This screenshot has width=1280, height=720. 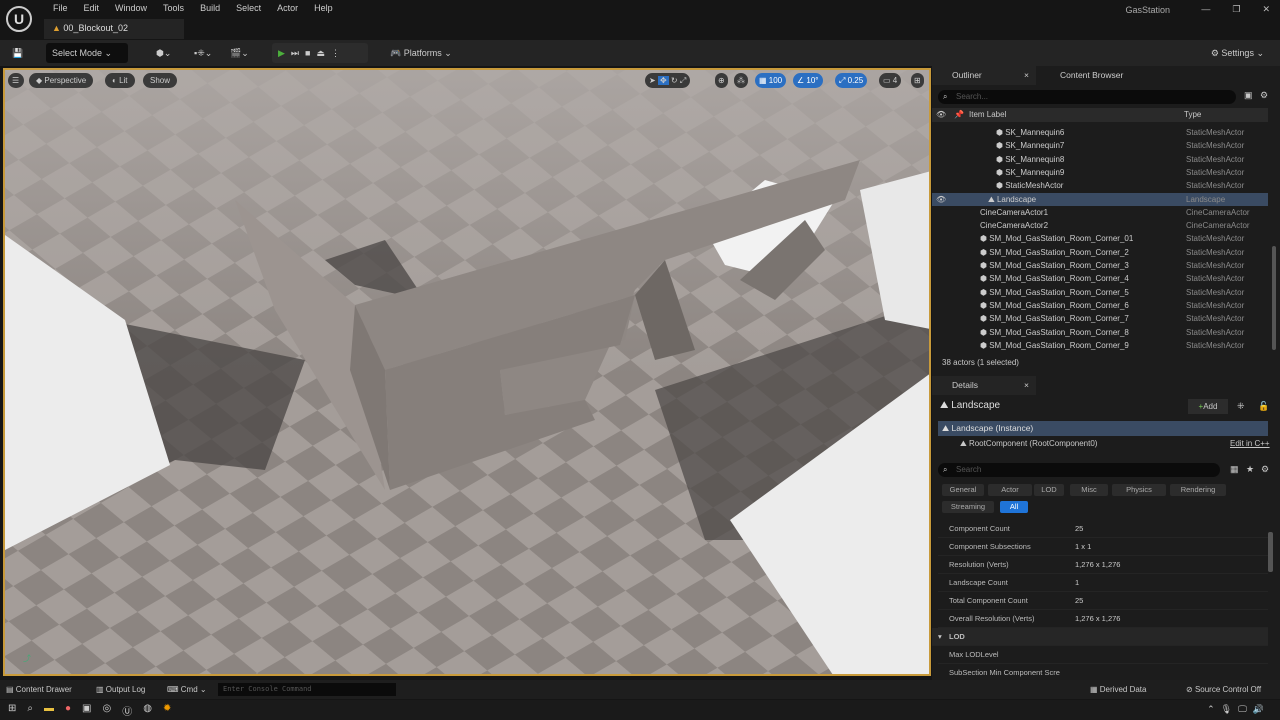 What do you see at coordinates (323, 53) in the screenshot?
I see `eject-icon: ⏏` at bounding box center [323, 53].